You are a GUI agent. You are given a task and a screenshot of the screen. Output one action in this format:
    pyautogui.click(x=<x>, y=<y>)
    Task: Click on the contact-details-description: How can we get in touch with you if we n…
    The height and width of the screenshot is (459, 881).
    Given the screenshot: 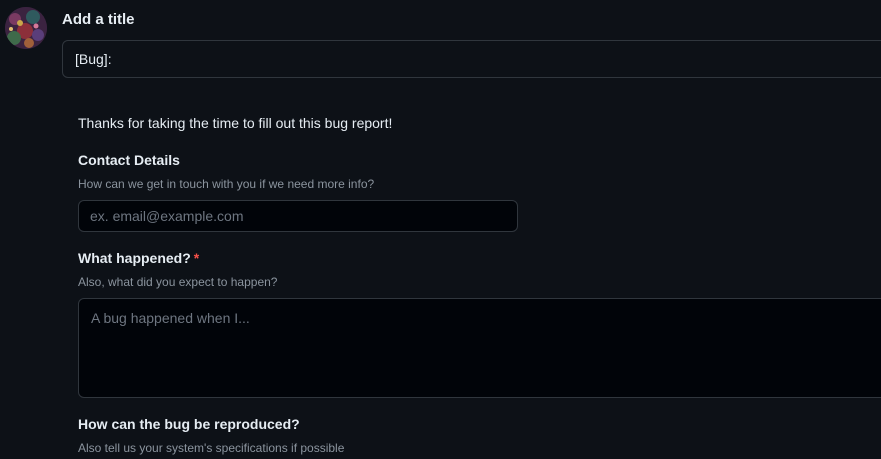 What is the action you would take?
    pyautogui.click(x=226, y=184)
    